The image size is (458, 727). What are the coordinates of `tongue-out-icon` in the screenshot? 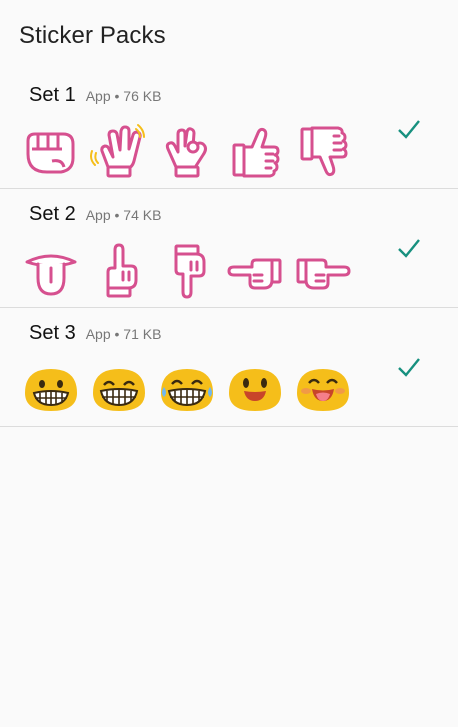 It's located at (51, 271).